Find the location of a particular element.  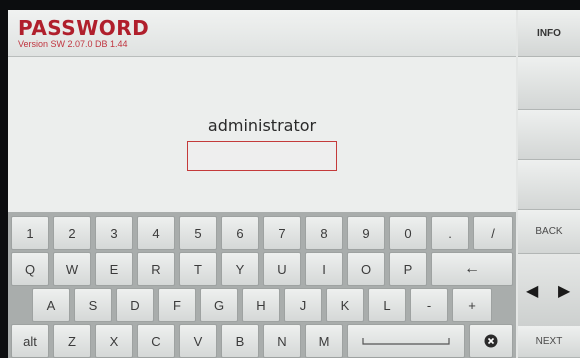

key-7: 7 is located at coordinates (282, 233).